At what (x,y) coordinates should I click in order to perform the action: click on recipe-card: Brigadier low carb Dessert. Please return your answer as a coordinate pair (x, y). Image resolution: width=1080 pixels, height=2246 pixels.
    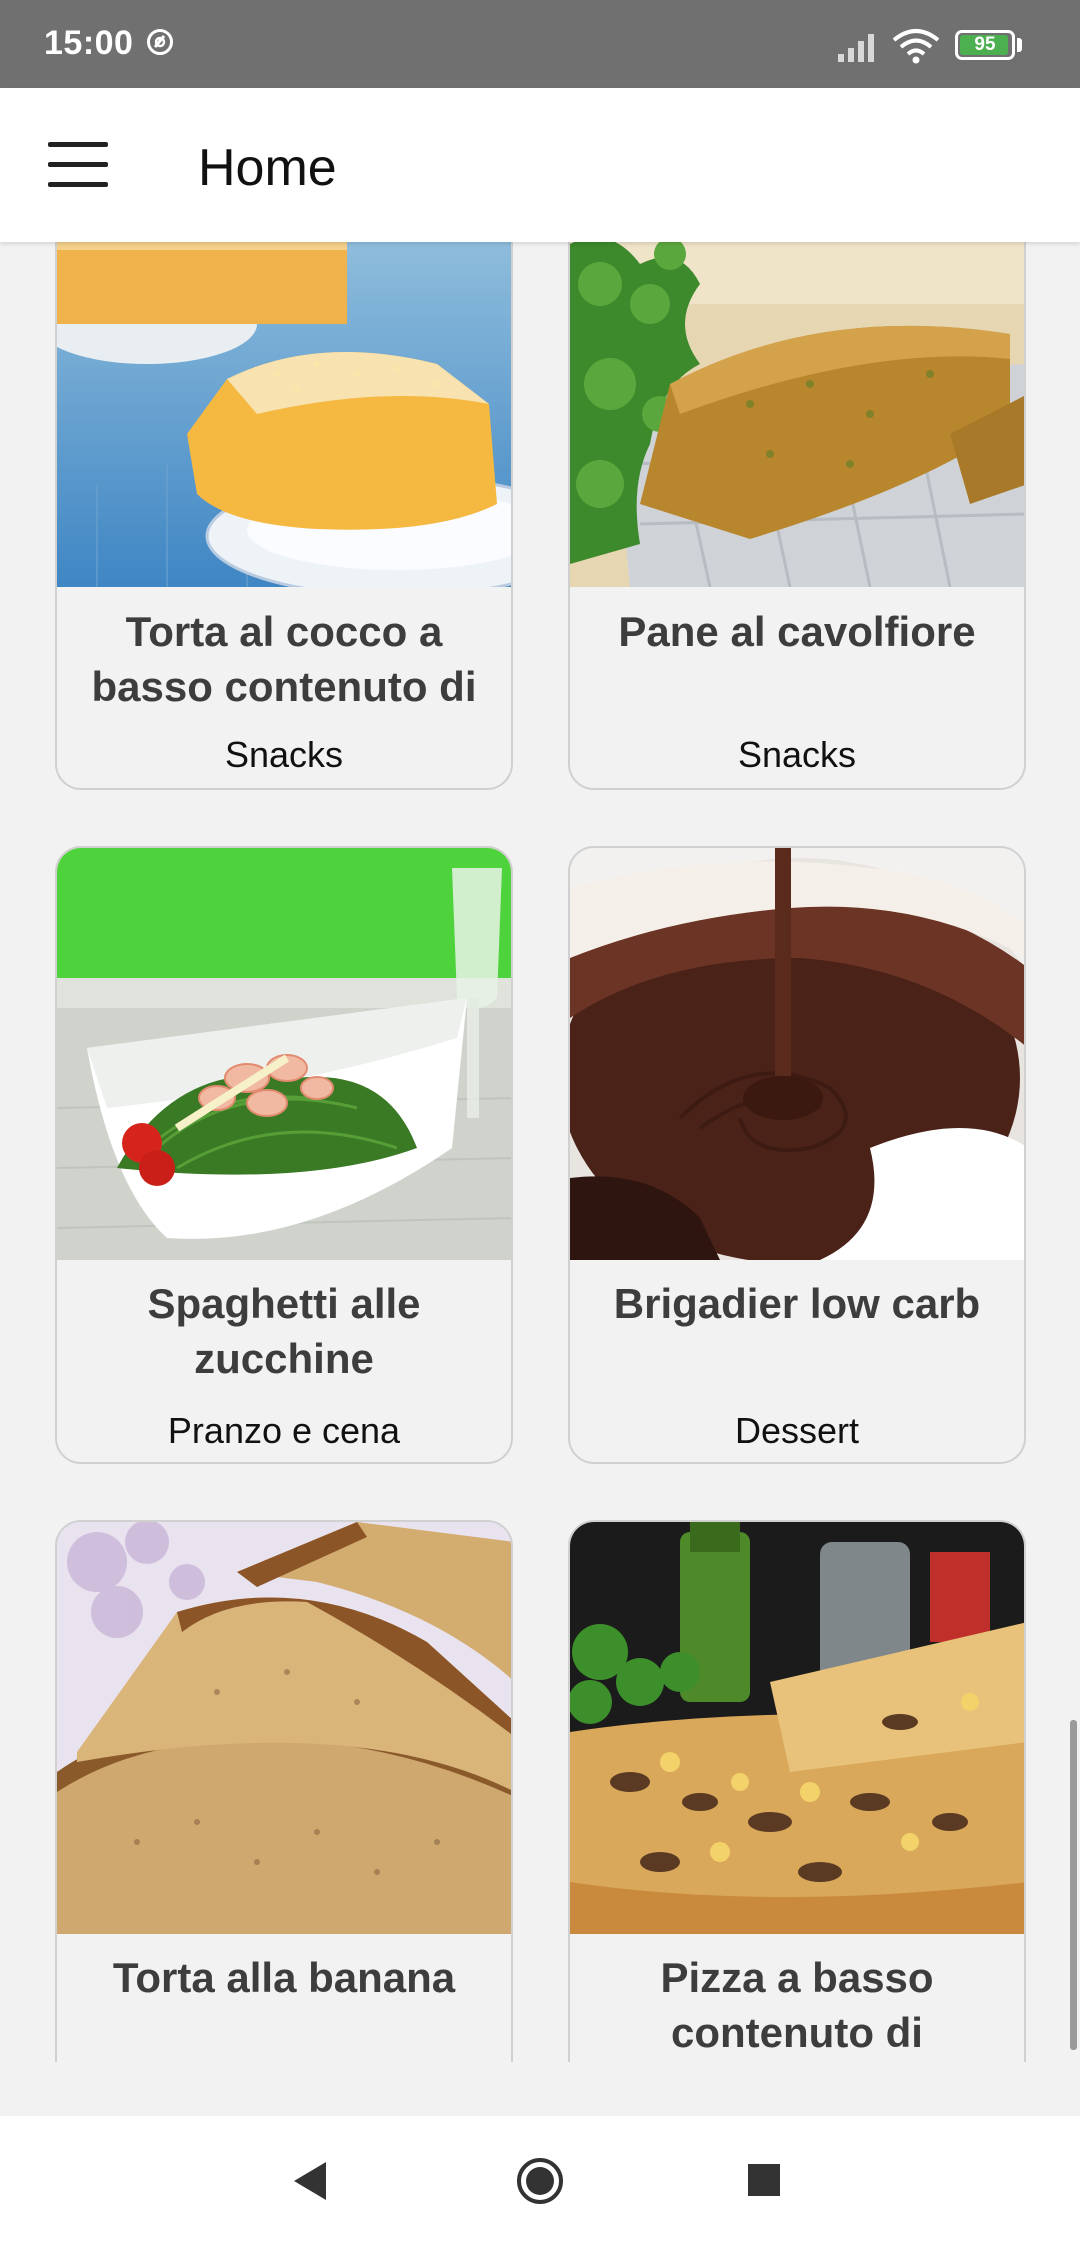
    Looking at the image, I should click on (797, 1155).